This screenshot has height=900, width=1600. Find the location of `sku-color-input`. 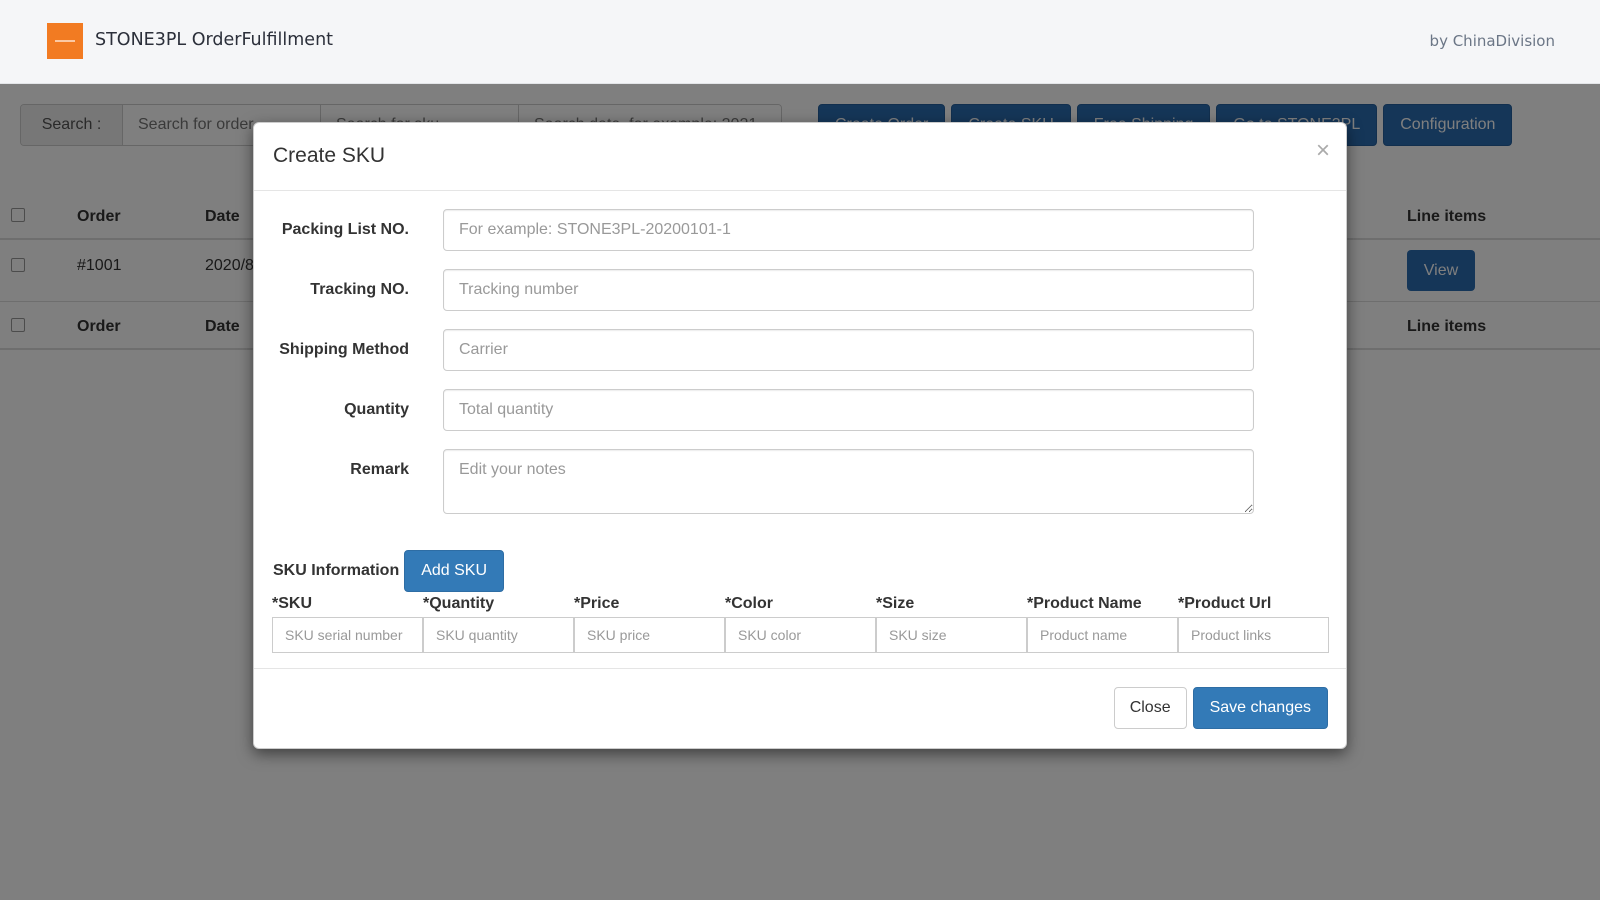

sku-color-input is located at coordinates (800, 635).